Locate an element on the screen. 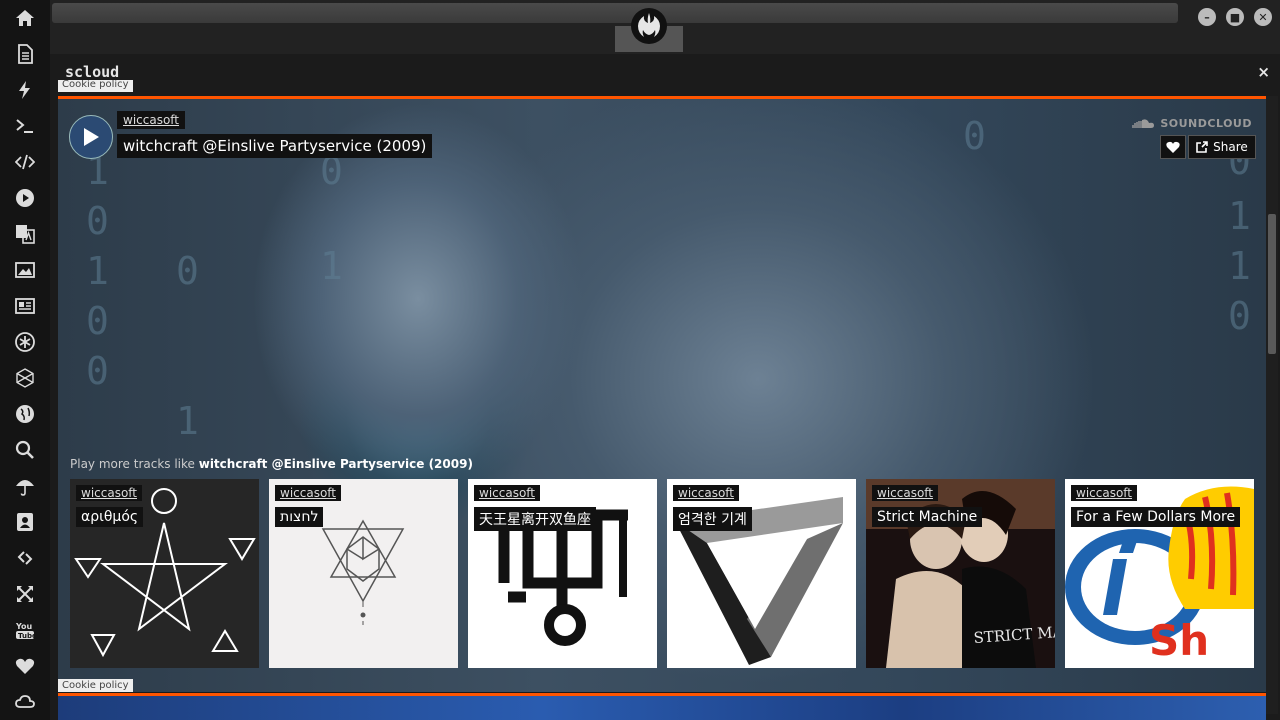 The width and height of the screenshot is (1280, 720). scrollbar is located at coordinates (1272, 405).